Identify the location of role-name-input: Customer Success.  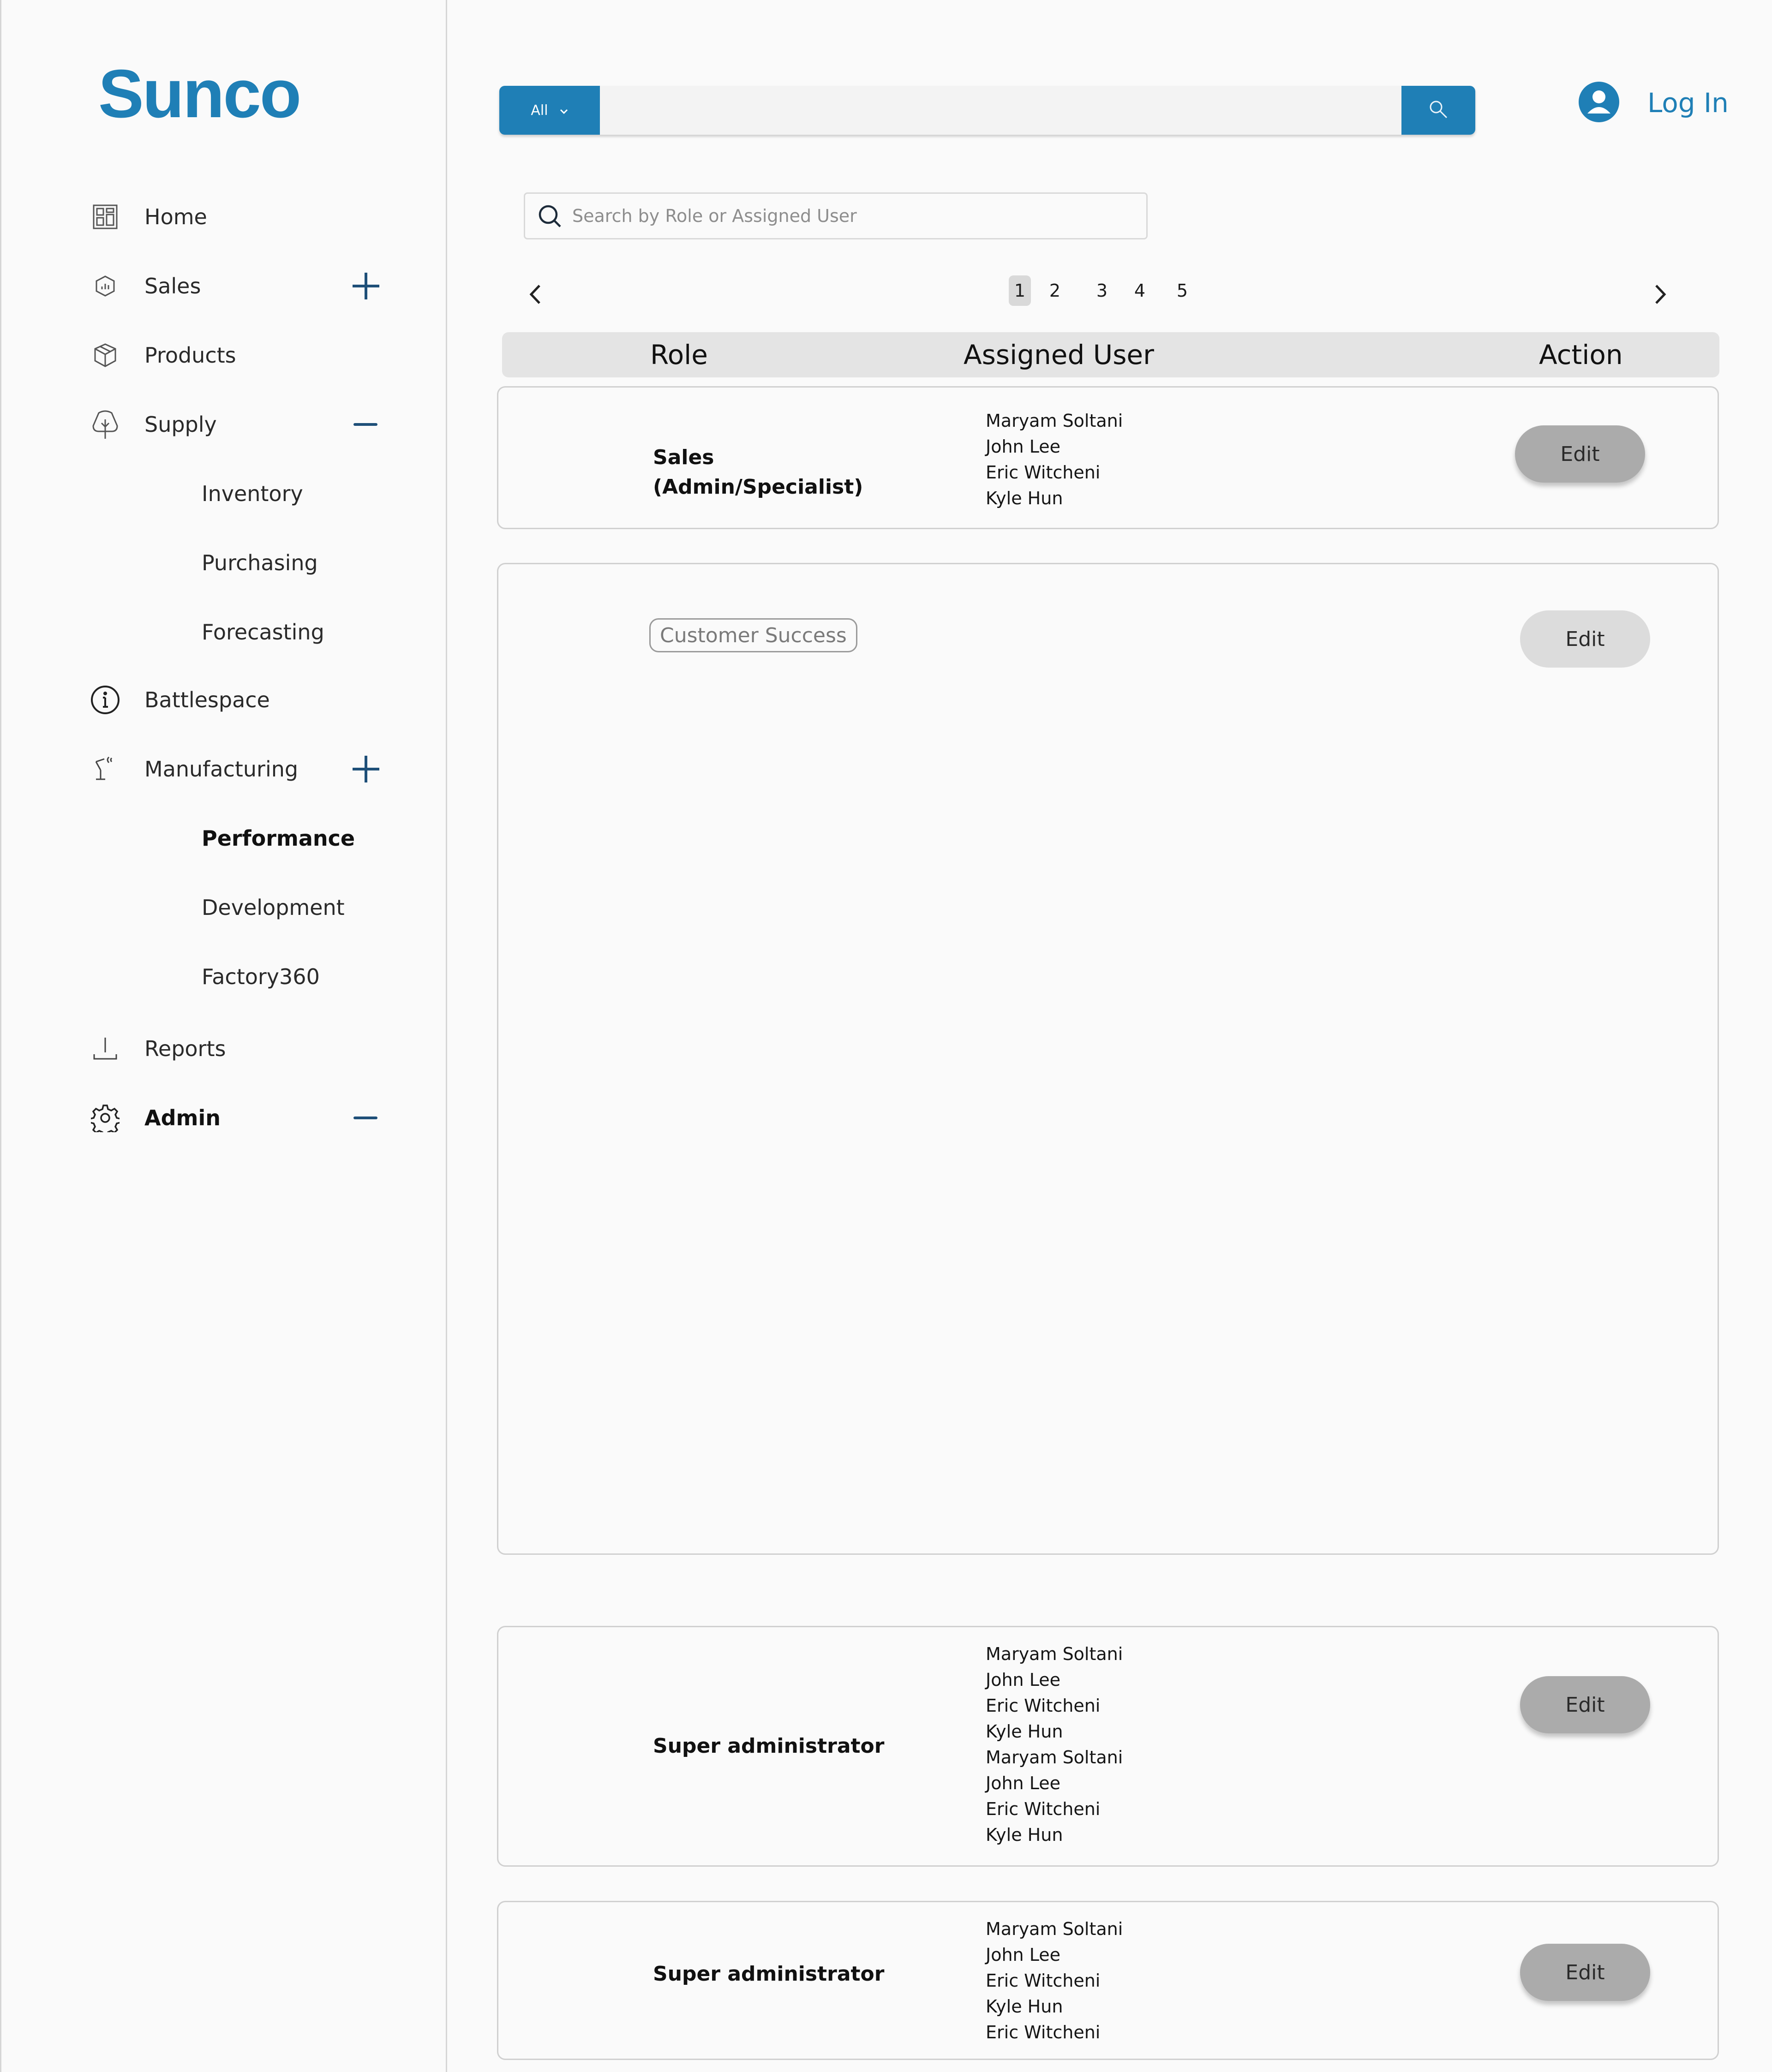
(753, 635).